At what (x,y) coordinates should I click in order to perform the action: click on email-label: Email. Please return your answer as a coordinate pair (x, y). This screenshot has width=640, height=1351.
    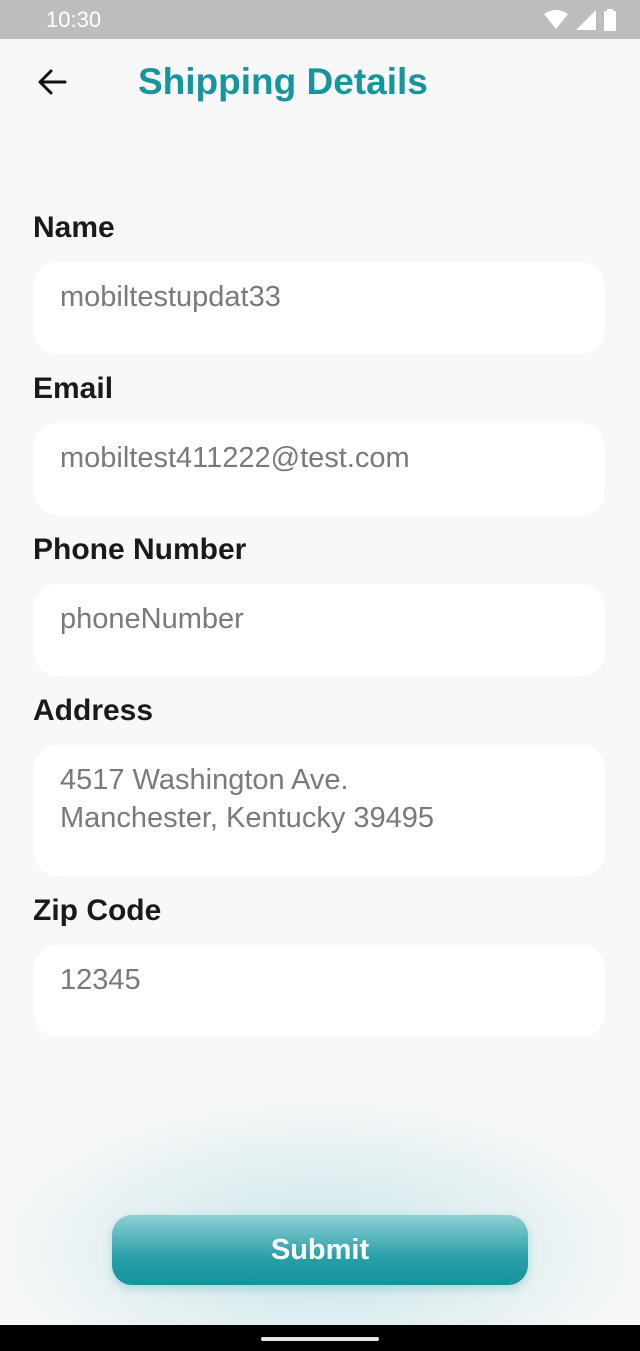
    Looking at the image, I should click on (73, 388).